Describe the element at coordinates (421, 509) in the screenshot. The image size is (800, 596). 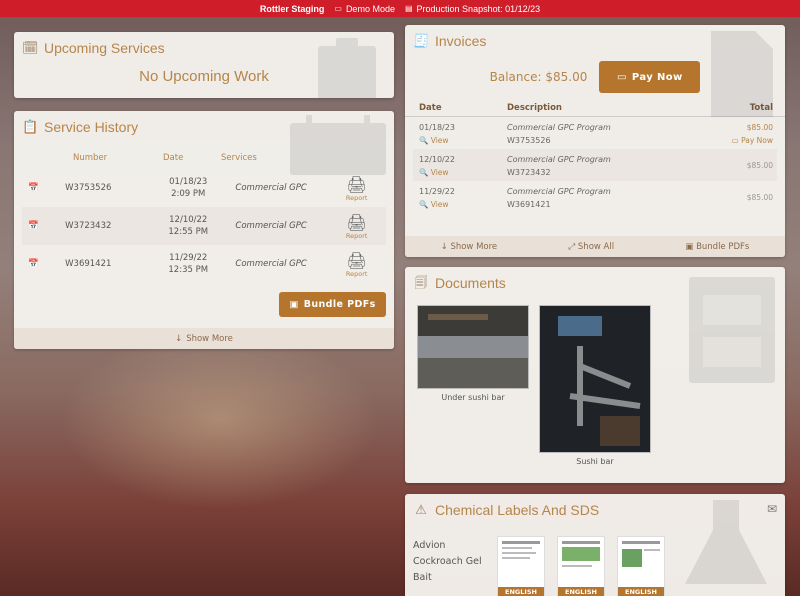
I see `hazard-icon: ⚠` at that location.